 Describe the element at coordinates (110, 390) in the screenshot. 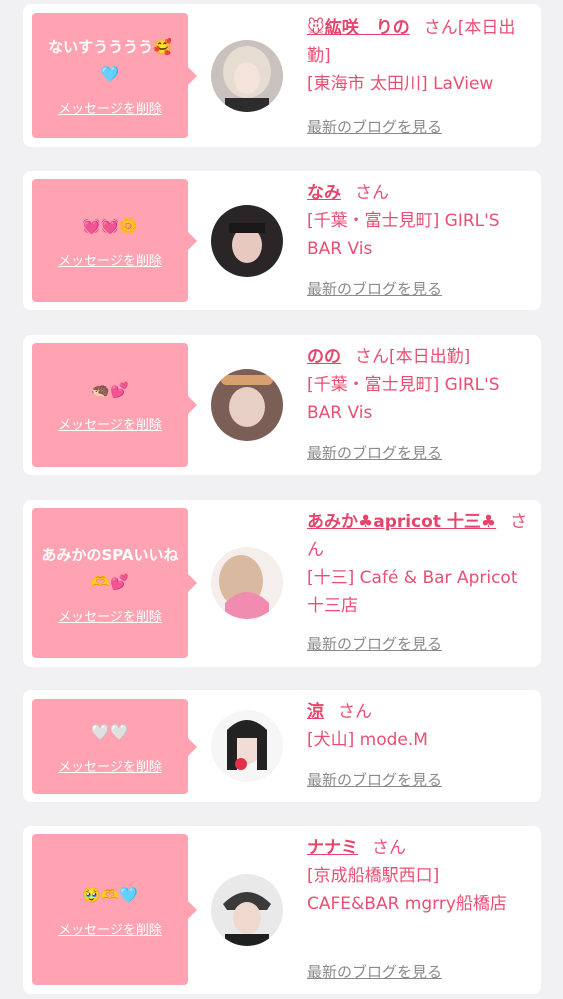

I see `message-text: 🦔💕` at that location.